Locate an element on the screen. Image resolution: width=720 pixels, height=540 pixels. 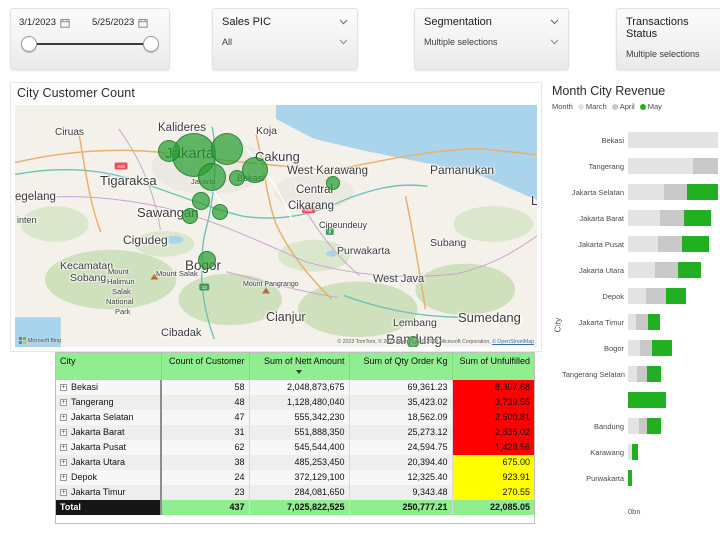
bogor-bubble is located at coordinates (207, 260).